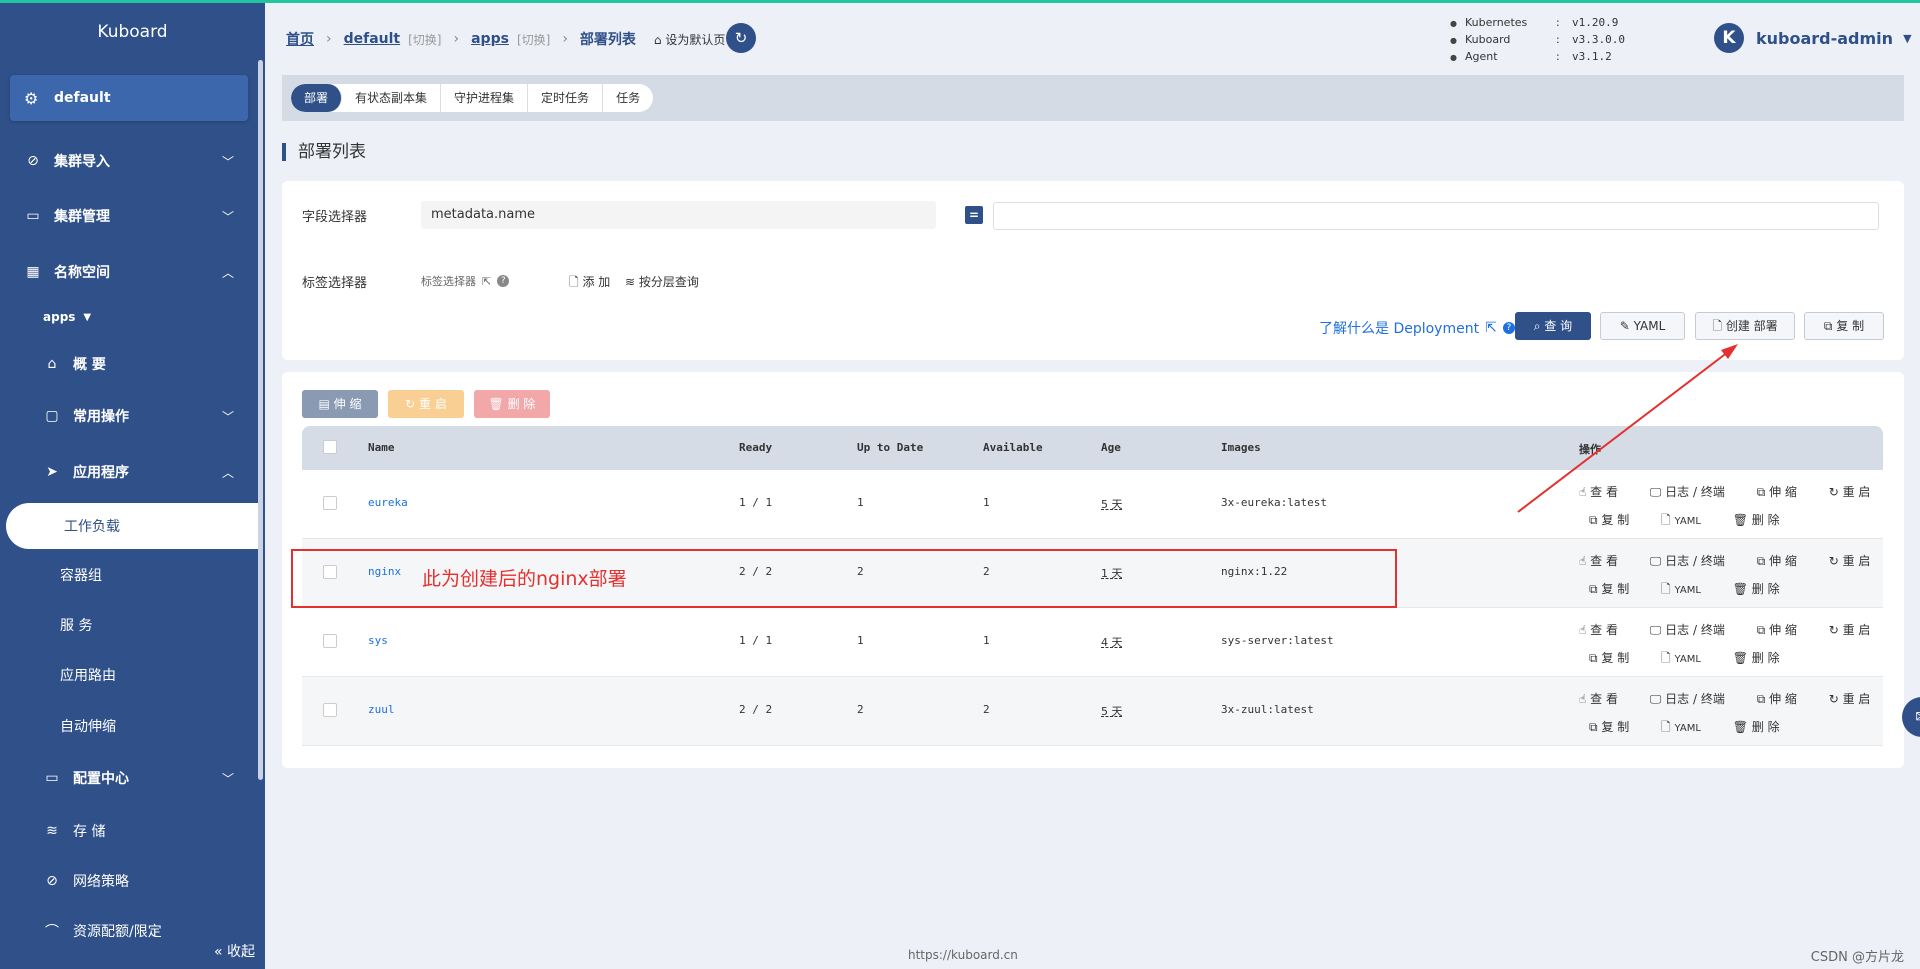 Image resolution: width=1920 pixels, height=969 pixels. Describe the element at coordinates (82, 162) in the screenshot. I see `sidebar-item-label: 集群导入` at that location.